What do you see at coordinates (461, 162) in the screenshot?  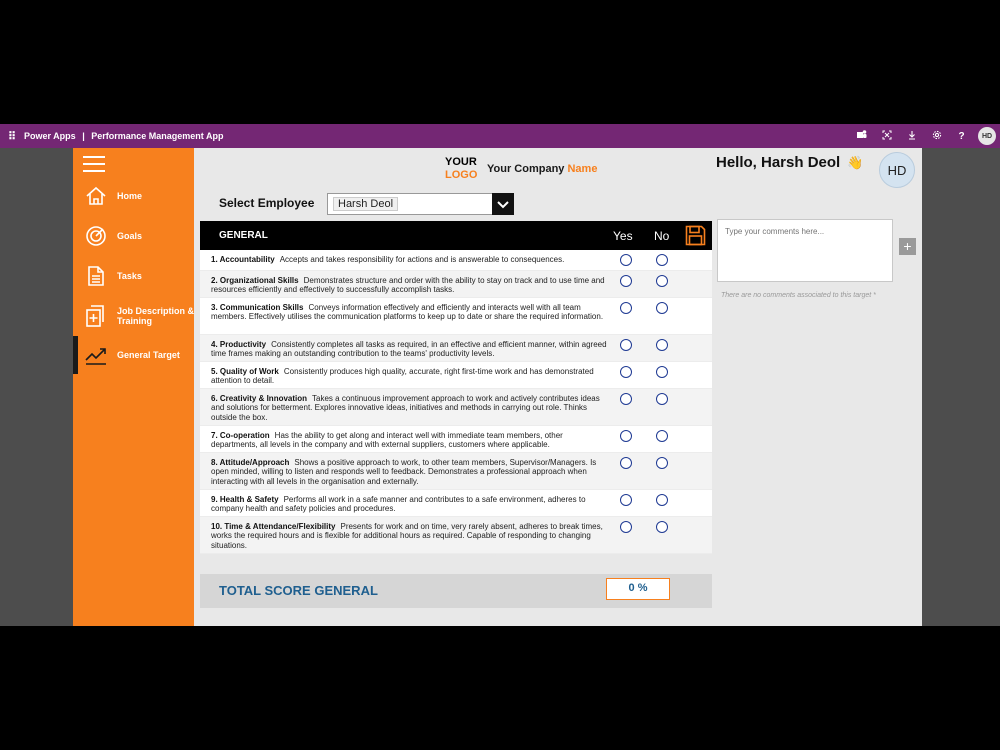 I see `logo-line-1: YOUR` at bounding box center [461, 162].